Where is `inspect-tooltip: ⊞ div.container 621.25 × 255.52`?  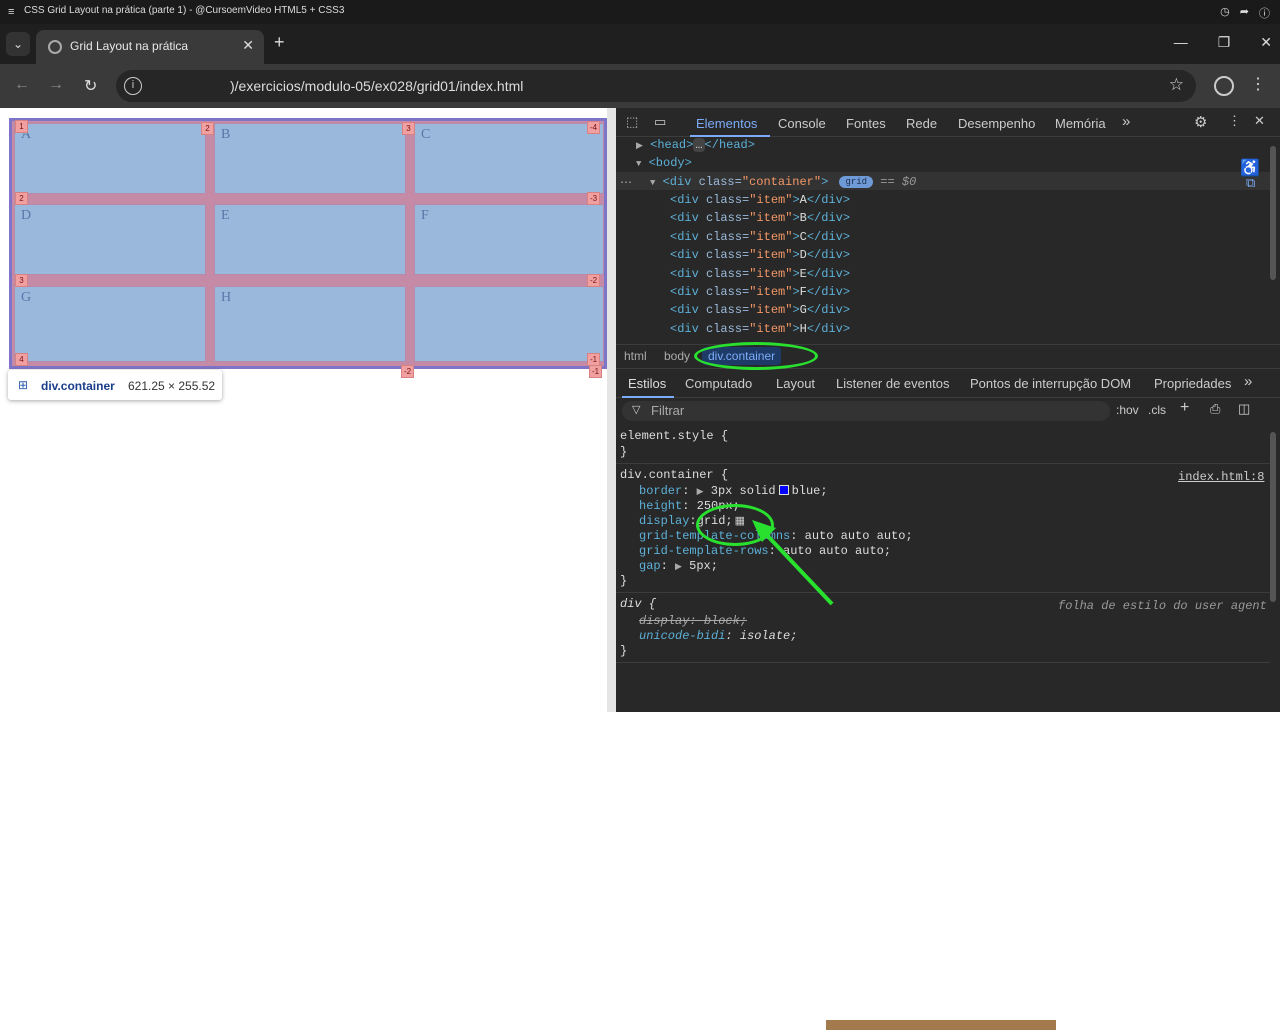
inspect-tooltip: ⊞ div.container 621.25 × 255.52 is located at coordinates (115, 385).